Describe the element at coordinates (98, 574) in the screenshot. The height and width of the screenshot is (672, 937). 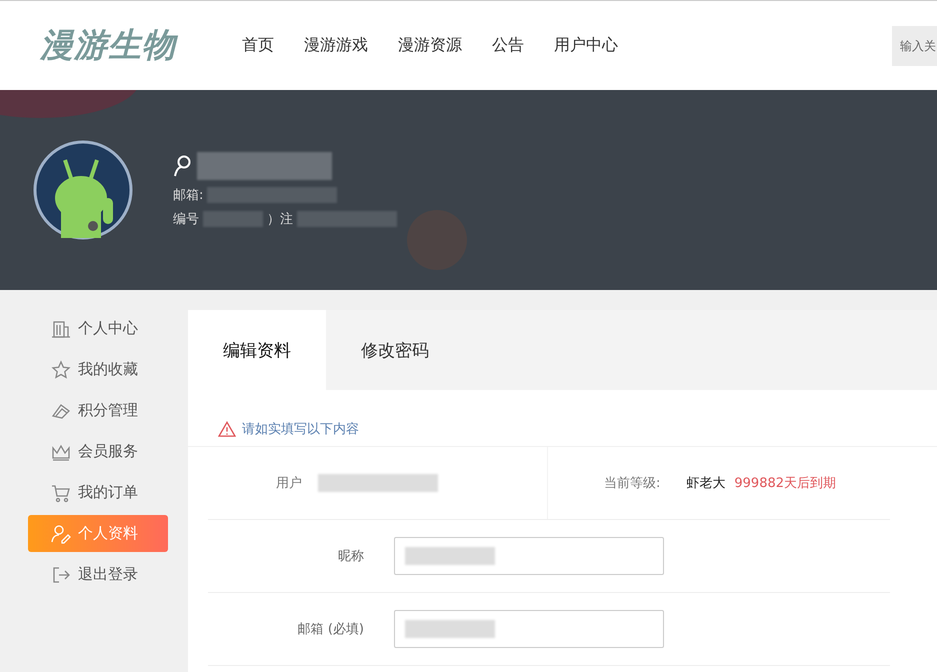
I see `sidebar-item: 退出登录` at that location.